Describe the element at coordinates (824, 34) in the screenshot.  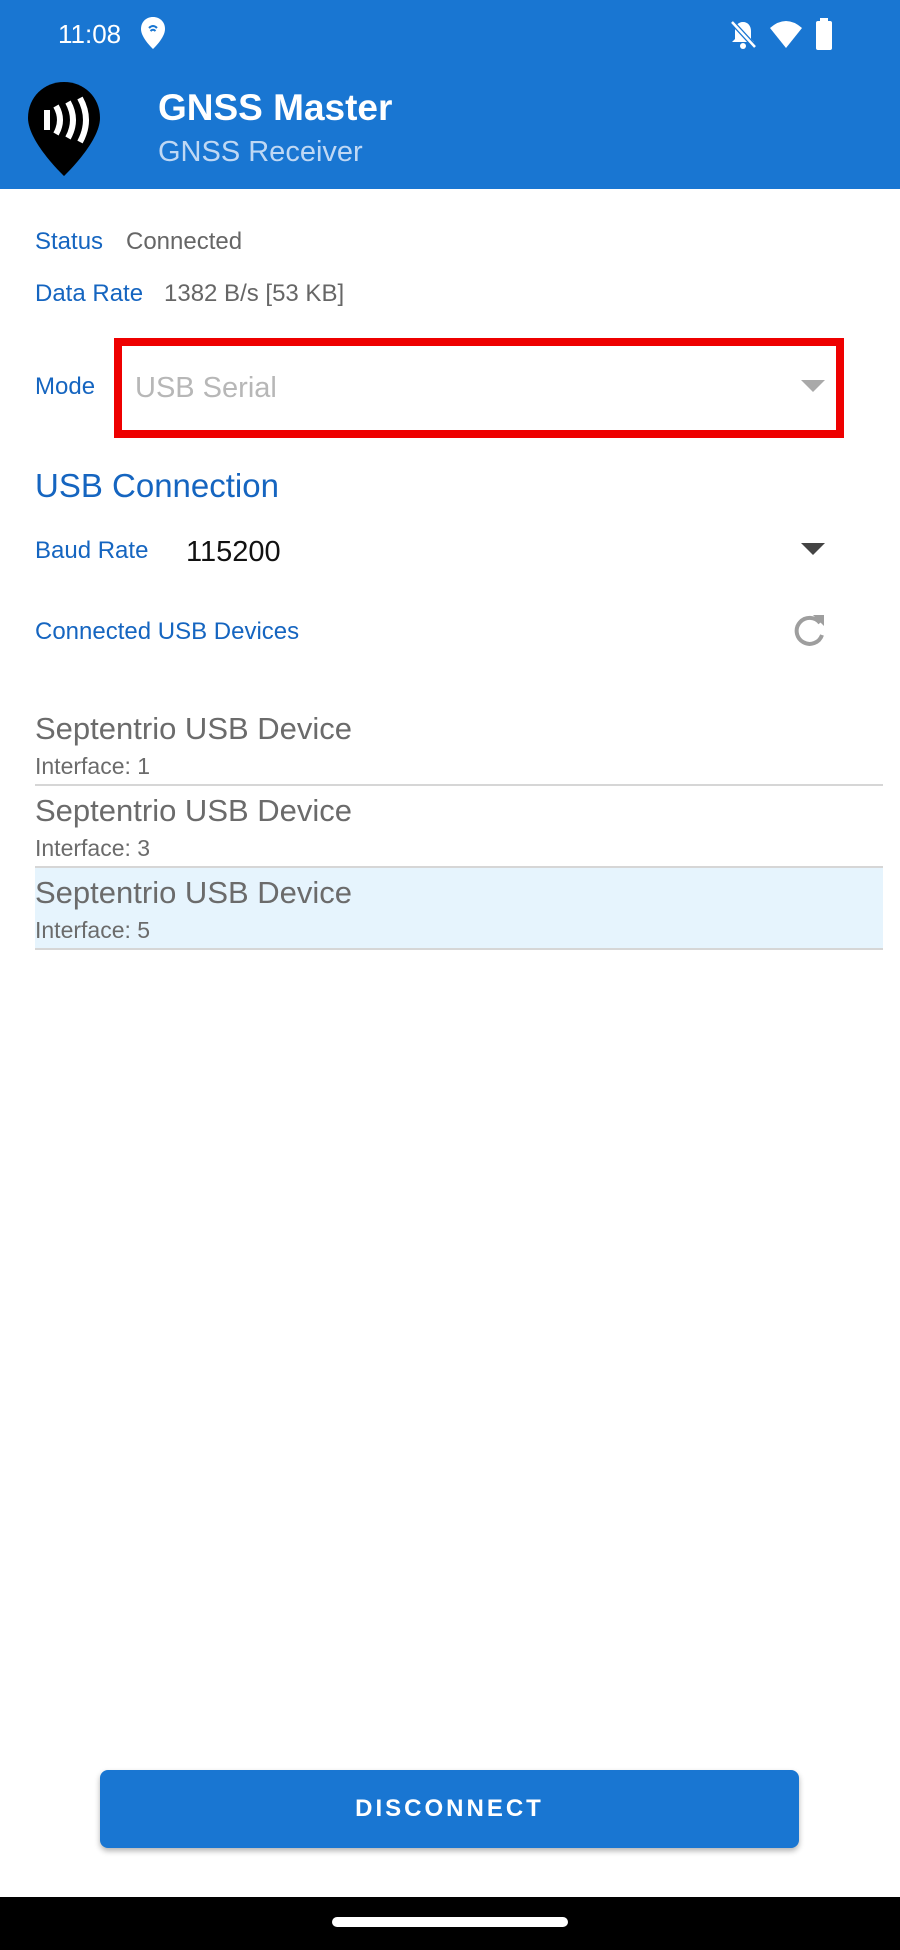
I see `battery-icon` at that location.